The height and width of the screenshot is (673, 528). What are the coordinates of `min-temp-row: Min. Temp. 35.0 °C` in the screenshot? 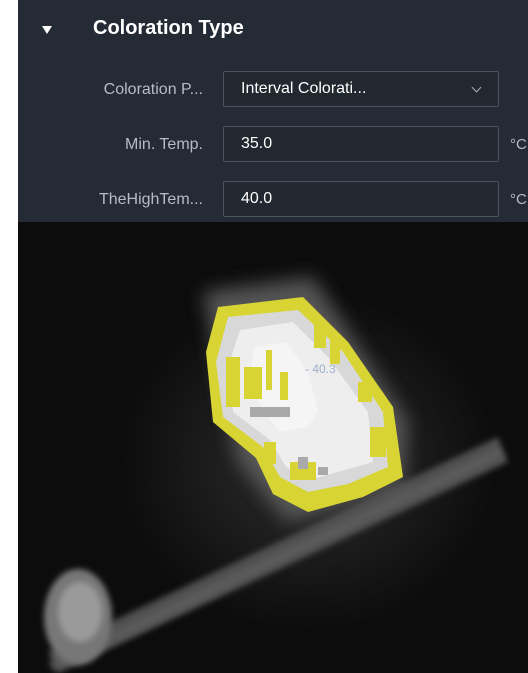 It's located at (273, 145).